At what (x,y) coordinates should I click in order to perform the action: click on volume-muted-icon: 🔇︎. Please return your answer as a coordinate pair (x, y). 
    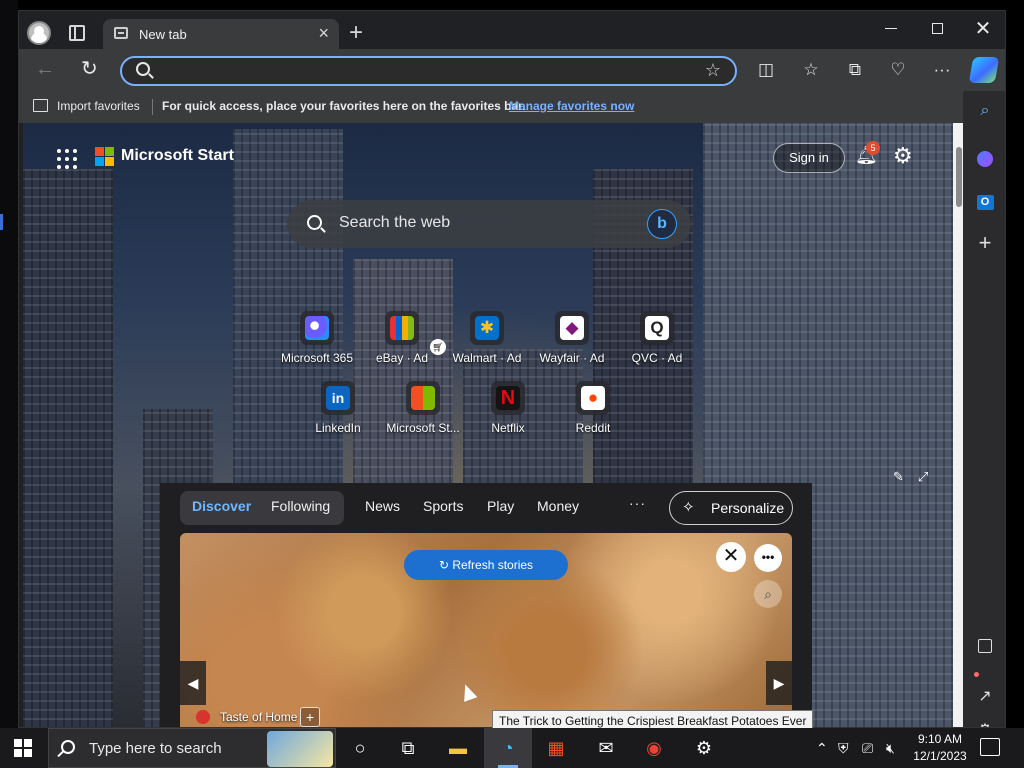
    Looking at the image, I should click on (890, 748).